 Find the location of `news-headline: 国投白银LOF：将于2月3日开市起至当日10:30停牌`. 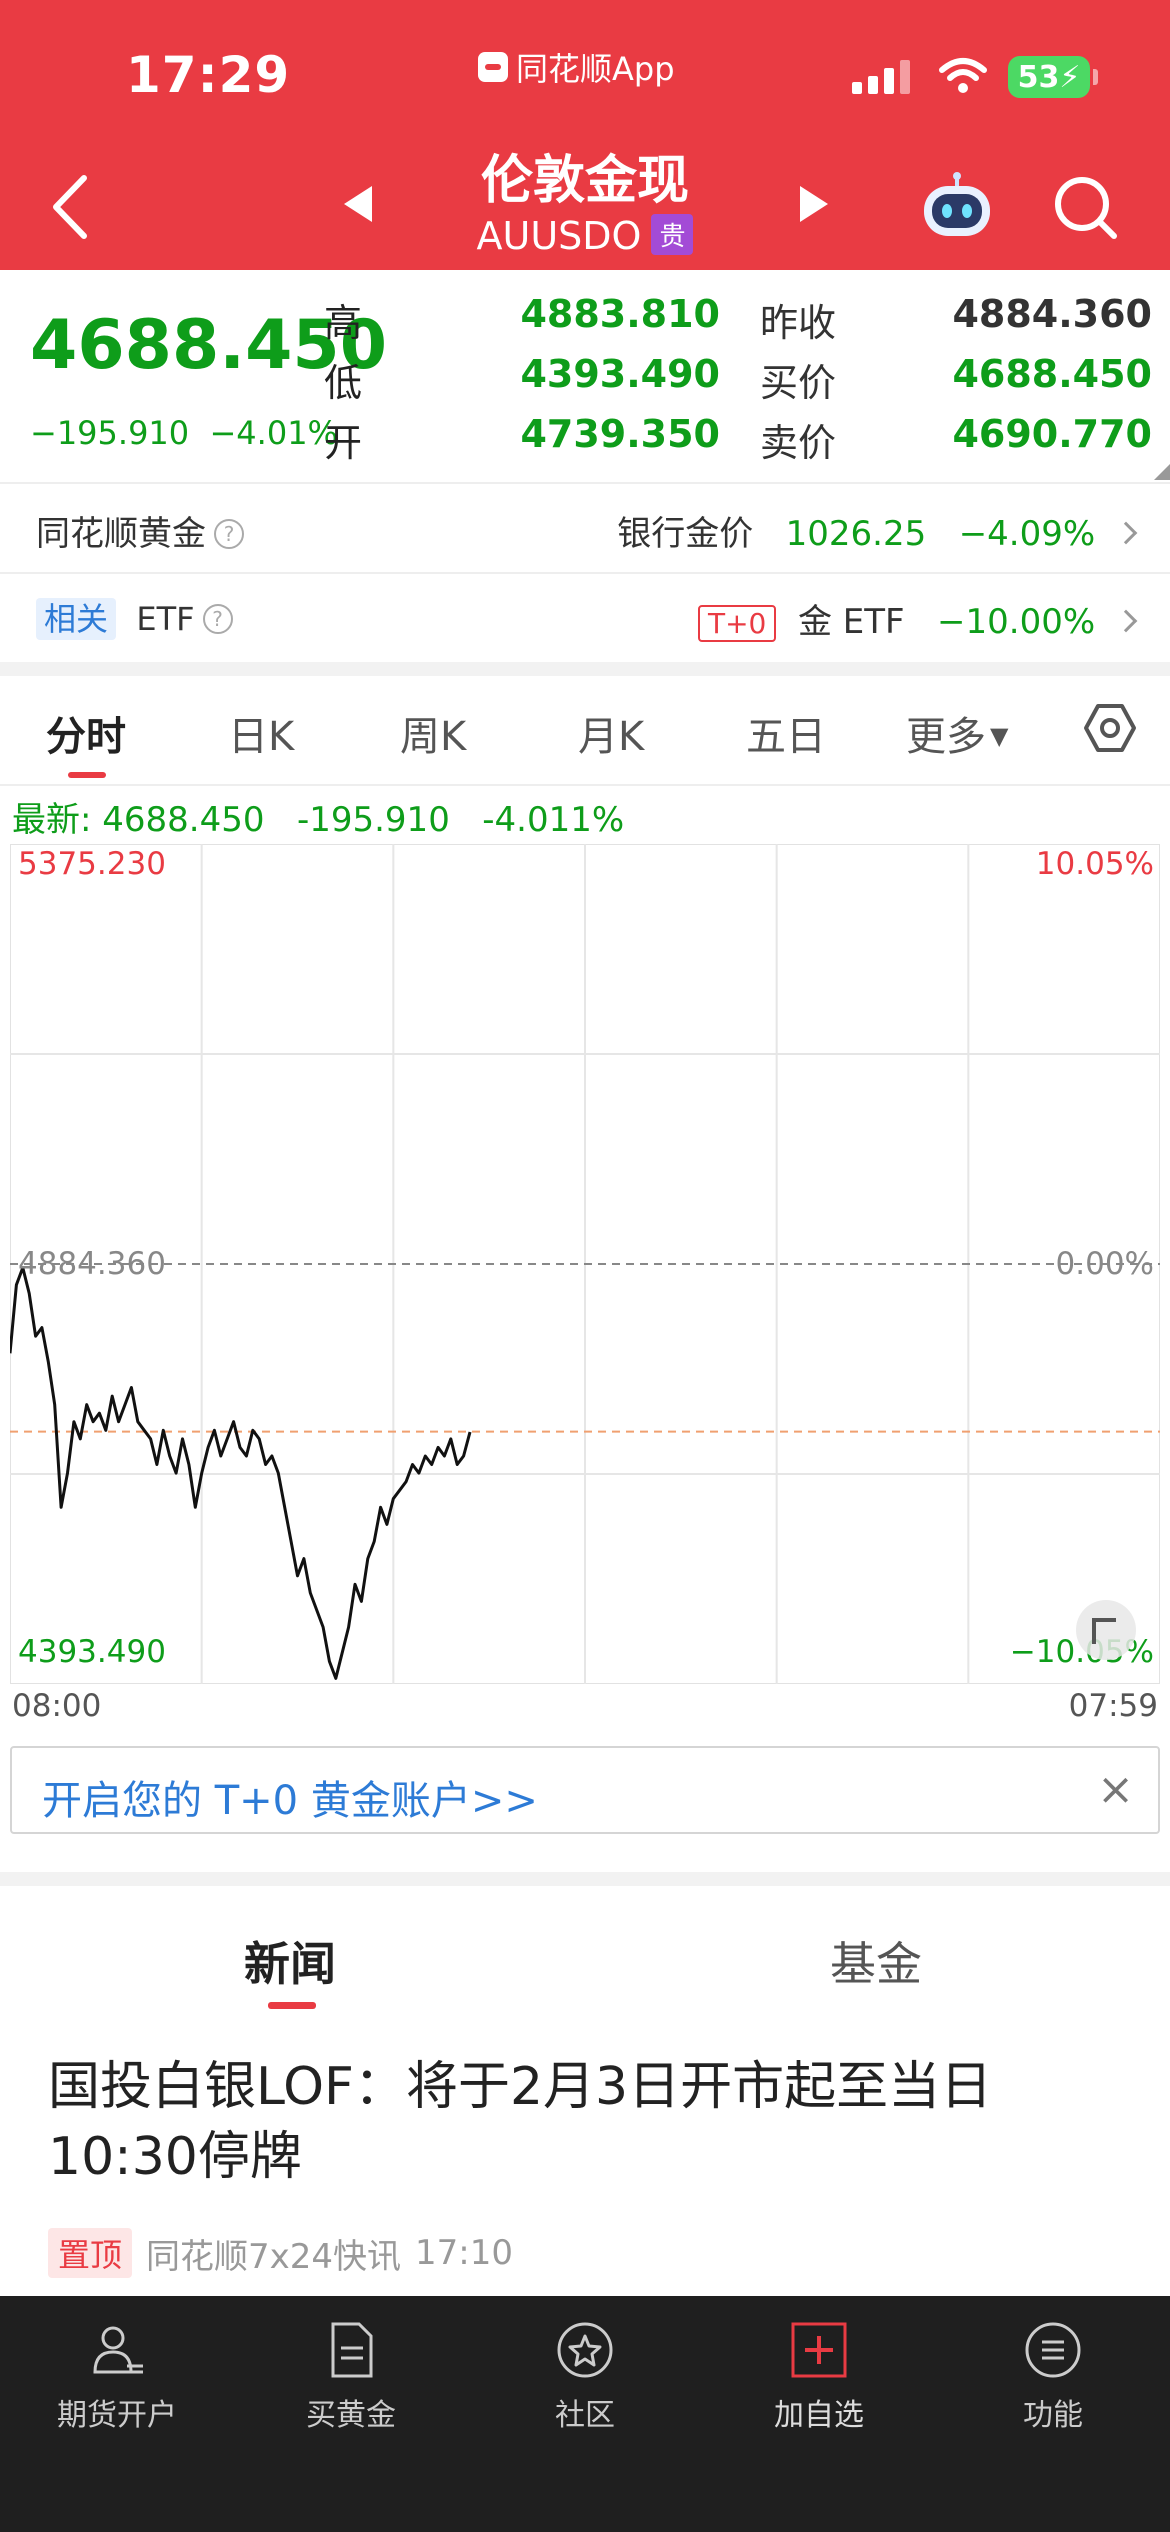

news-headline: 国投白银LOF：将于2月3日开市起至当日10:30停牌 is located at coordinates (588, 2122).